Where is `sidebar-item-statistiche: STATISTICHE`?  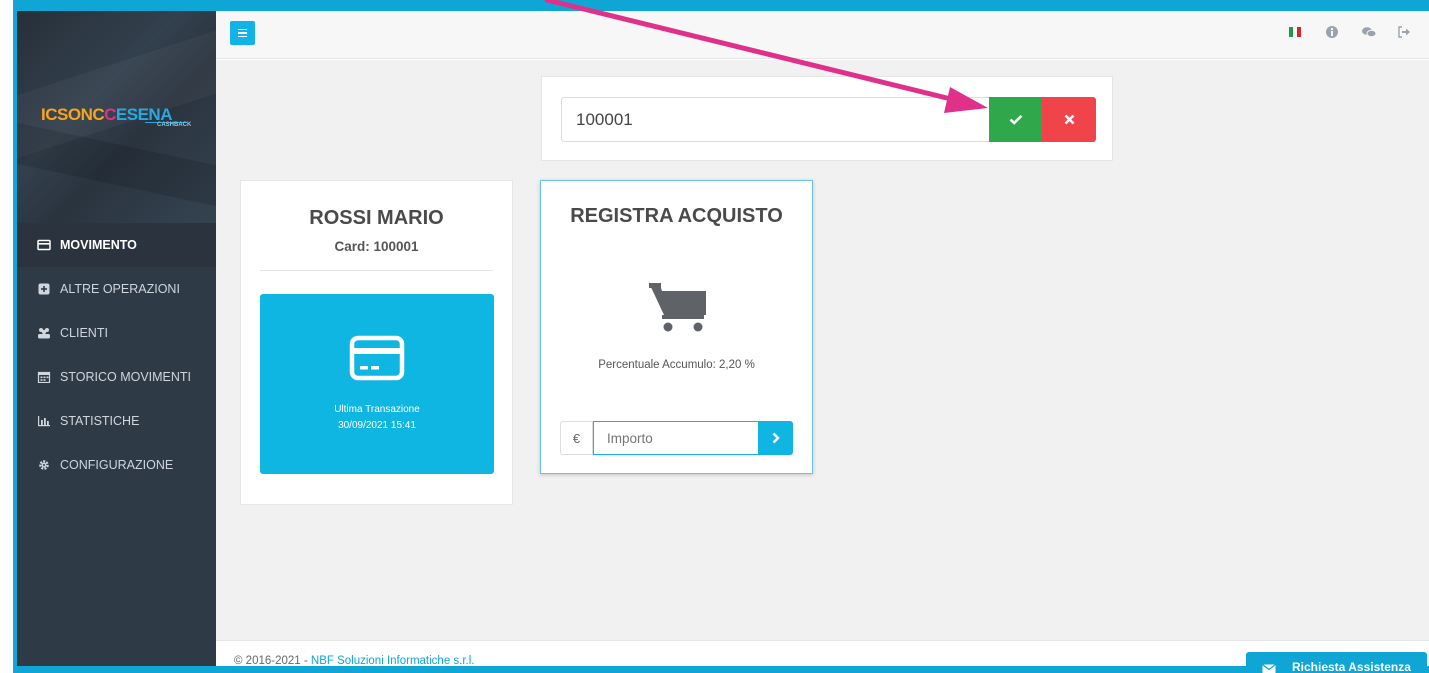
sidebar-item-statistiche: STATISTICHE is located at coordinates (116, 421).